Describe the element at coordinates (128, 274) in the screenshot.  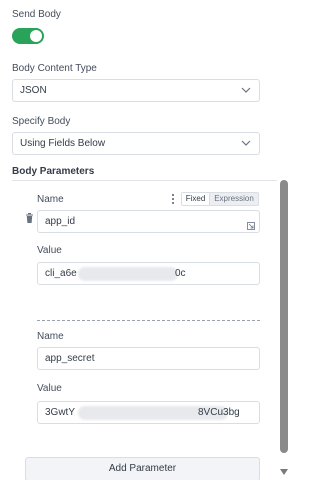
I see `redacted-value` at that location.